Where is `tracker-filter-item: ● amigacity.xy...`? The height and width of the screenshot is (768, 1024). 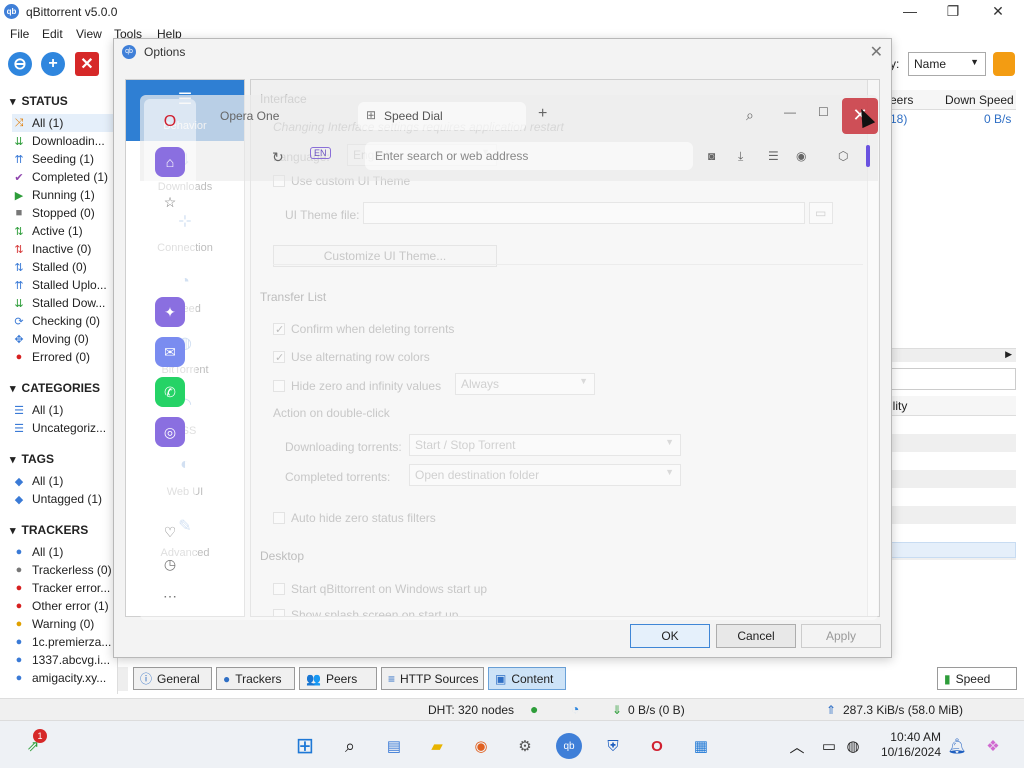 tracker-filter-item: ● amigacity.xy... is located at coordinates (64, 678).